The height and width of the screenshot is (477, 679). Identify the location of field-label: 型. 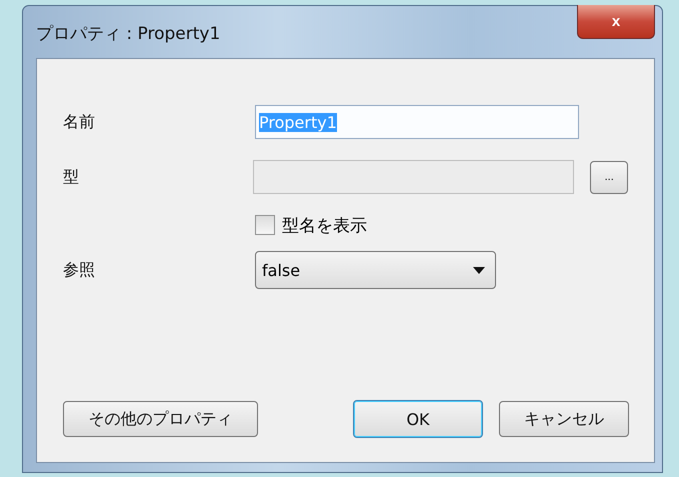
(71, 177).